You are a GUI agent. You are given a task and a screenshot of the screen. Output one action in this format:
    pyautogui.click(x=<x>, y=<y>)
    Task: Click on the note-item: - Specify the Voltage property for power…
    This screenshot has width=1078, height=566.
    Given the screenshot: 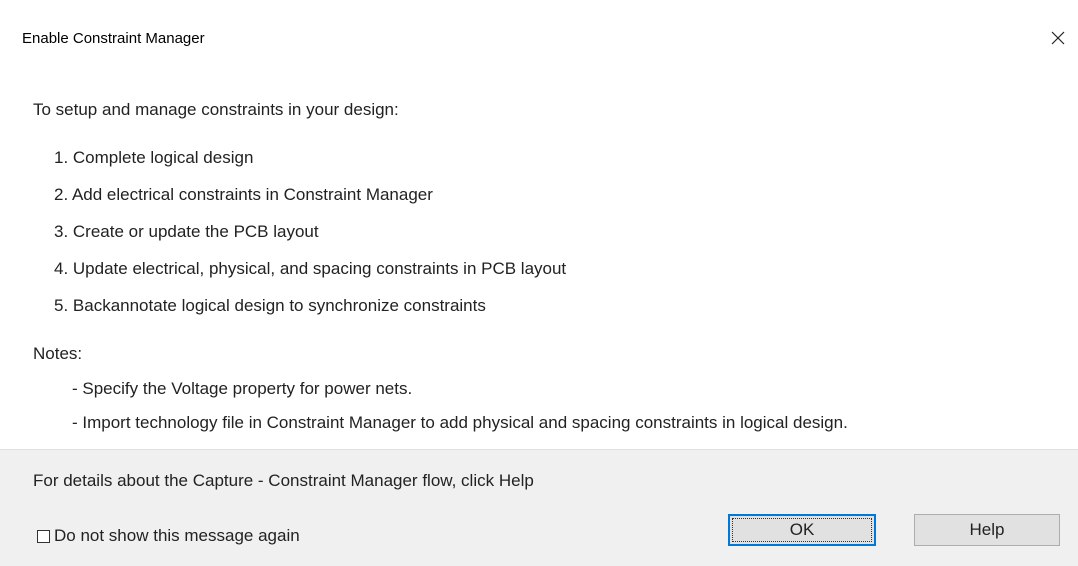 What is the action you would take?
    pyautogui.click(x=242, y=388)
    